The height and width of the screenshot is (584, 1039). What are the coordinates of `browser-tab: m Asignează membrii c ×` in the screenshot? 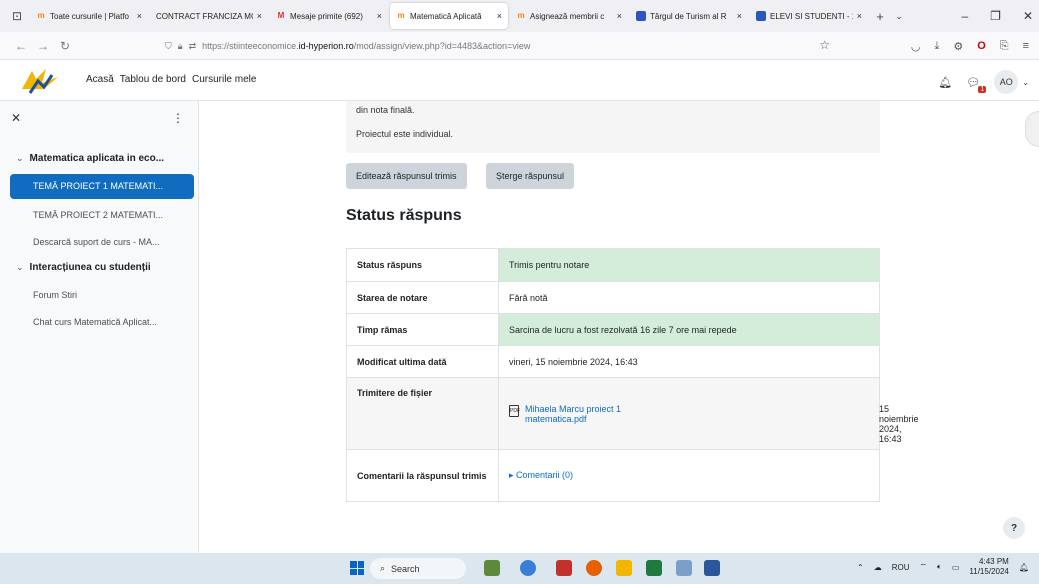 It's located at (569, 16).